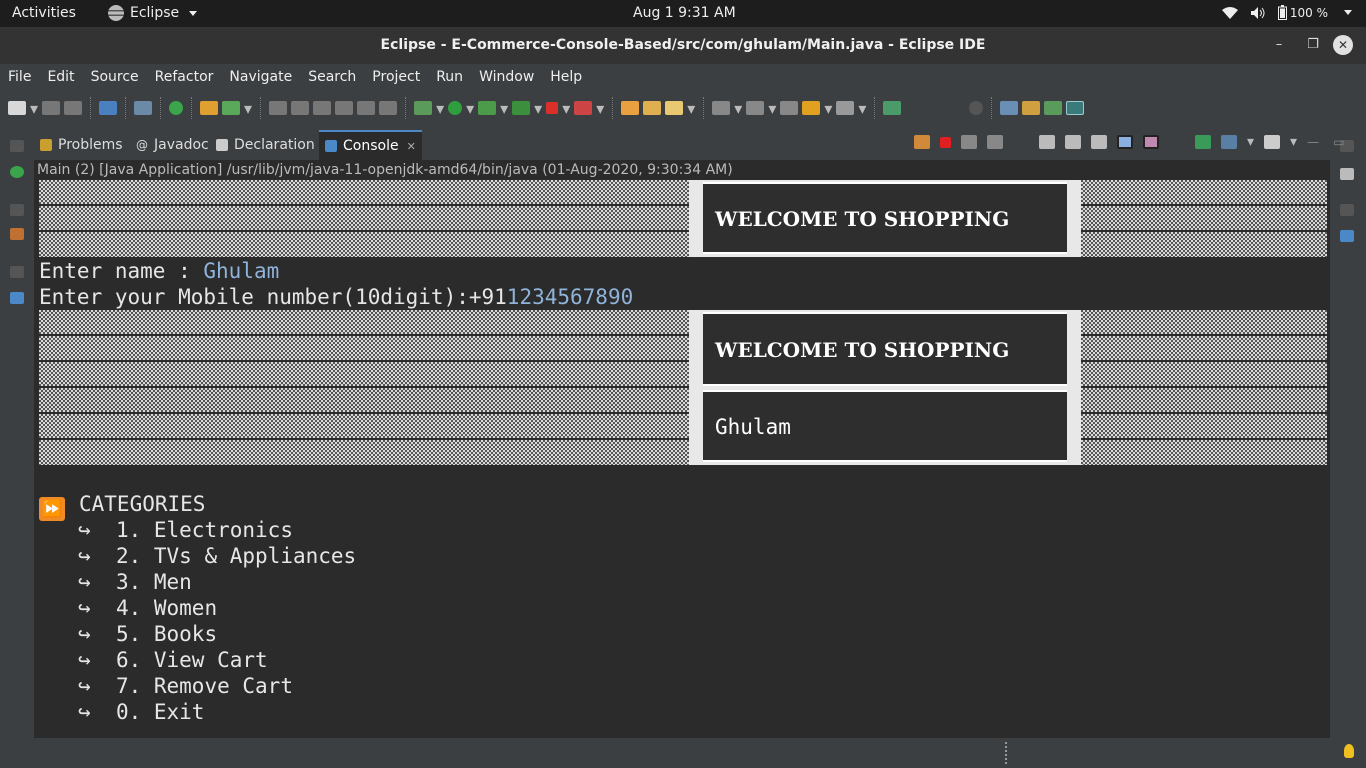 Image resolution: width=1366 pixels, height=768 pixels. I want to click on system-tray: 100 %, so click(1286, 12).